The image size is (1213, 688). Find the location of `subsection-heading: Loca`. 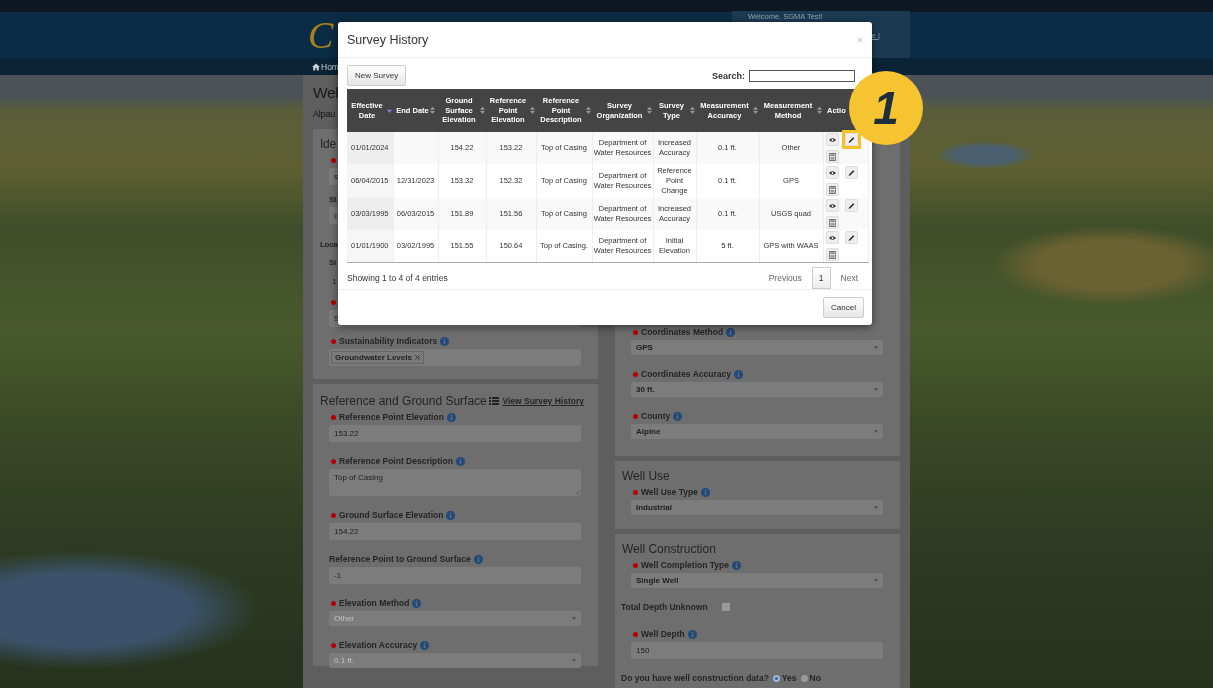

subsection-heading: Loca is located at coordinates (329, 244).